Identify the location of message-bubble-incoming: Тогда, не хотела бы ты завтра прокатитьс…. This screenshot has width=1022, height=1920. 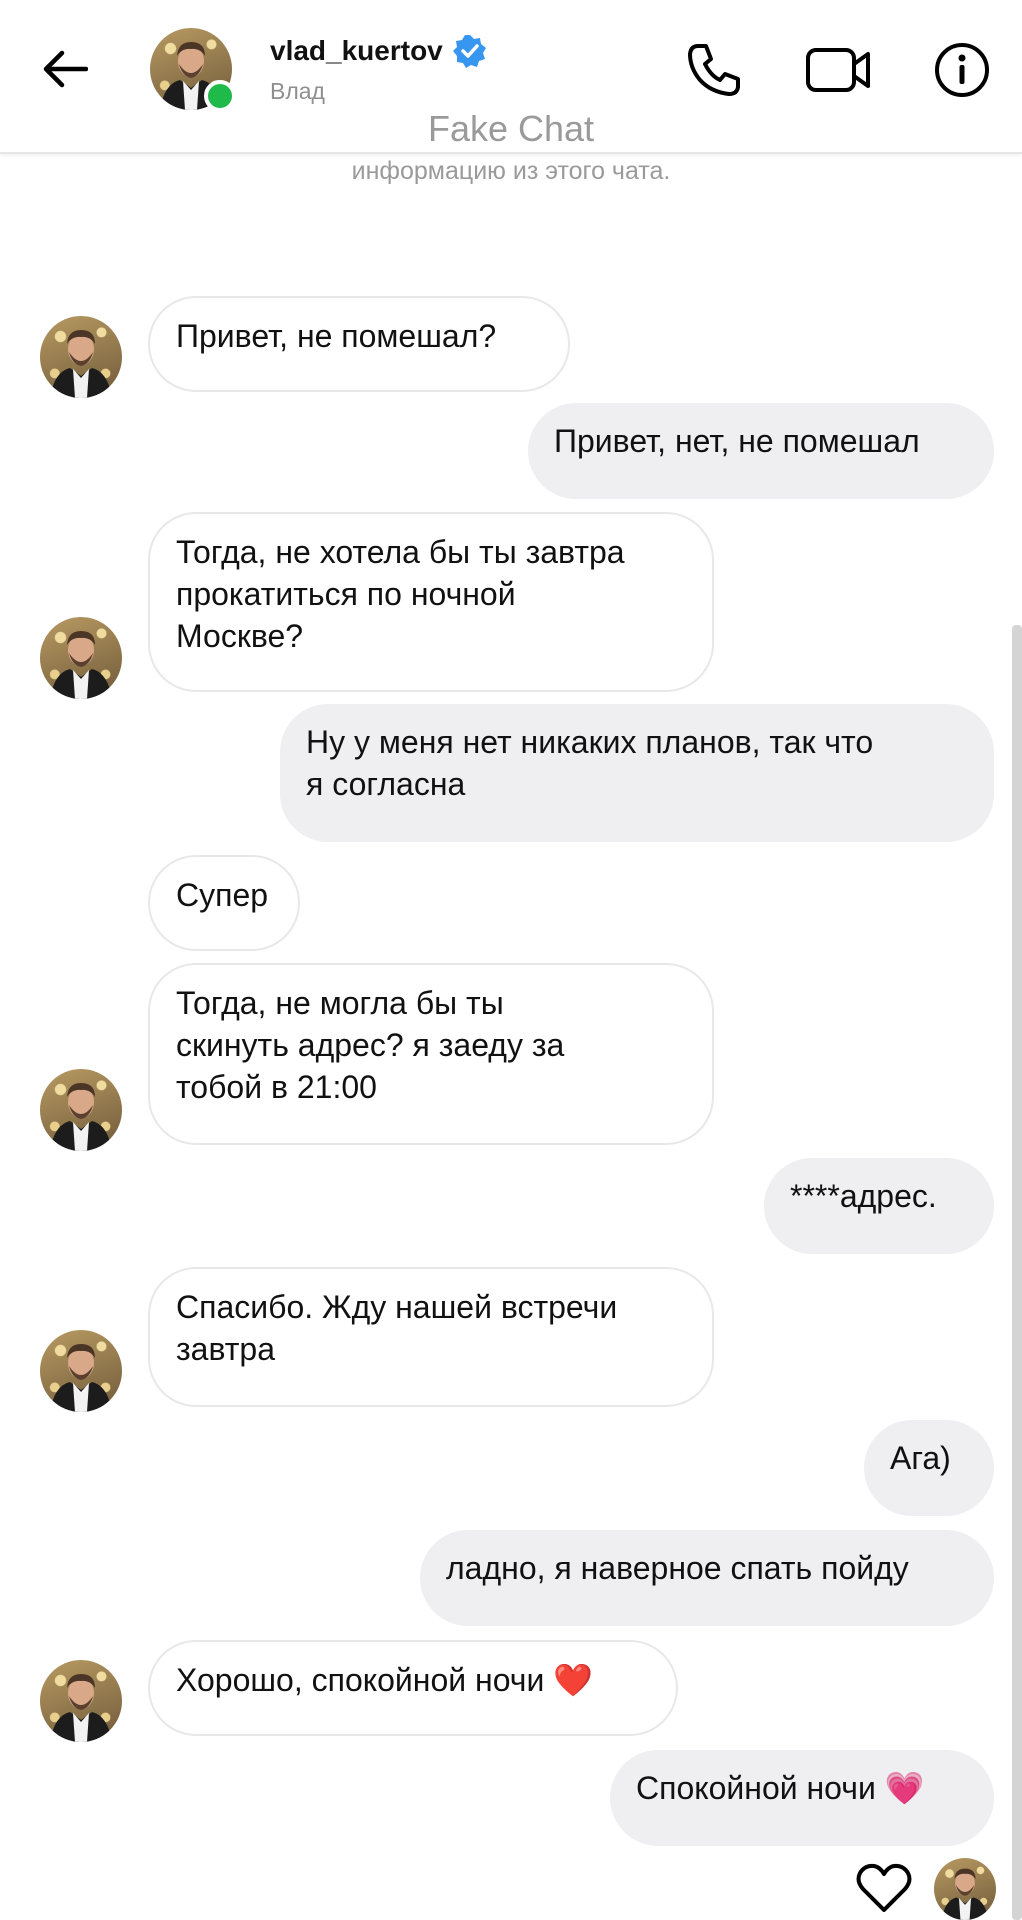
(431, 602).